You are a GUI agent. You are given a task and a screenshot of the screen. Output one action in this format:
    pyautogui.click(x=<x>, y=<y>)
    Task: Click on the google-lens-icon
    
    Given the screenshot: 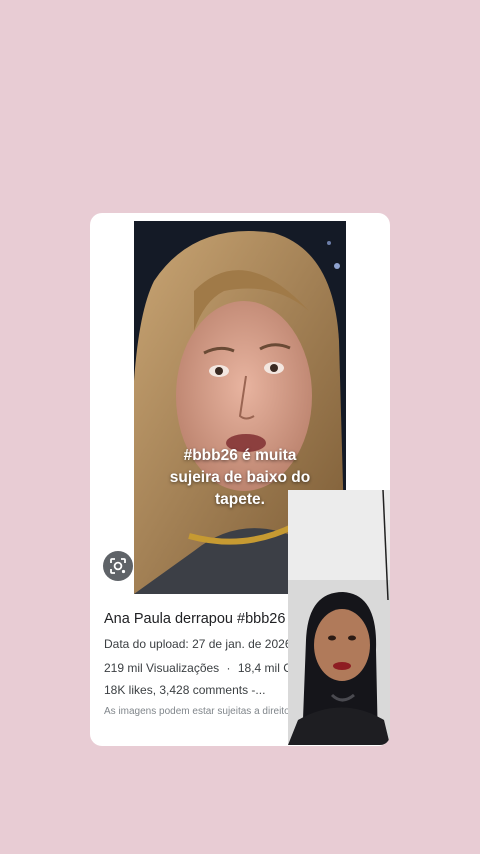 What is the action you would take?
    pyautogui.click(x=118, y=566)
    